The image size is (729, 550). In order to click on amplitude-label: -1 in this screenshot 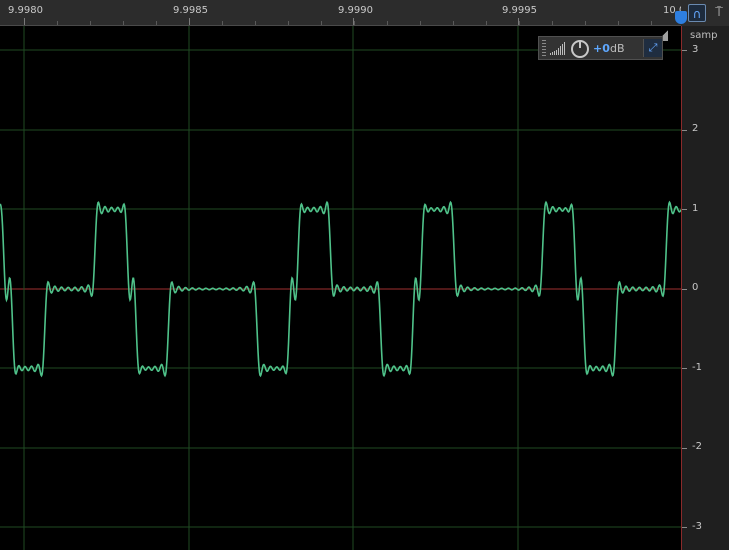, I will do `click(697, 367)`.